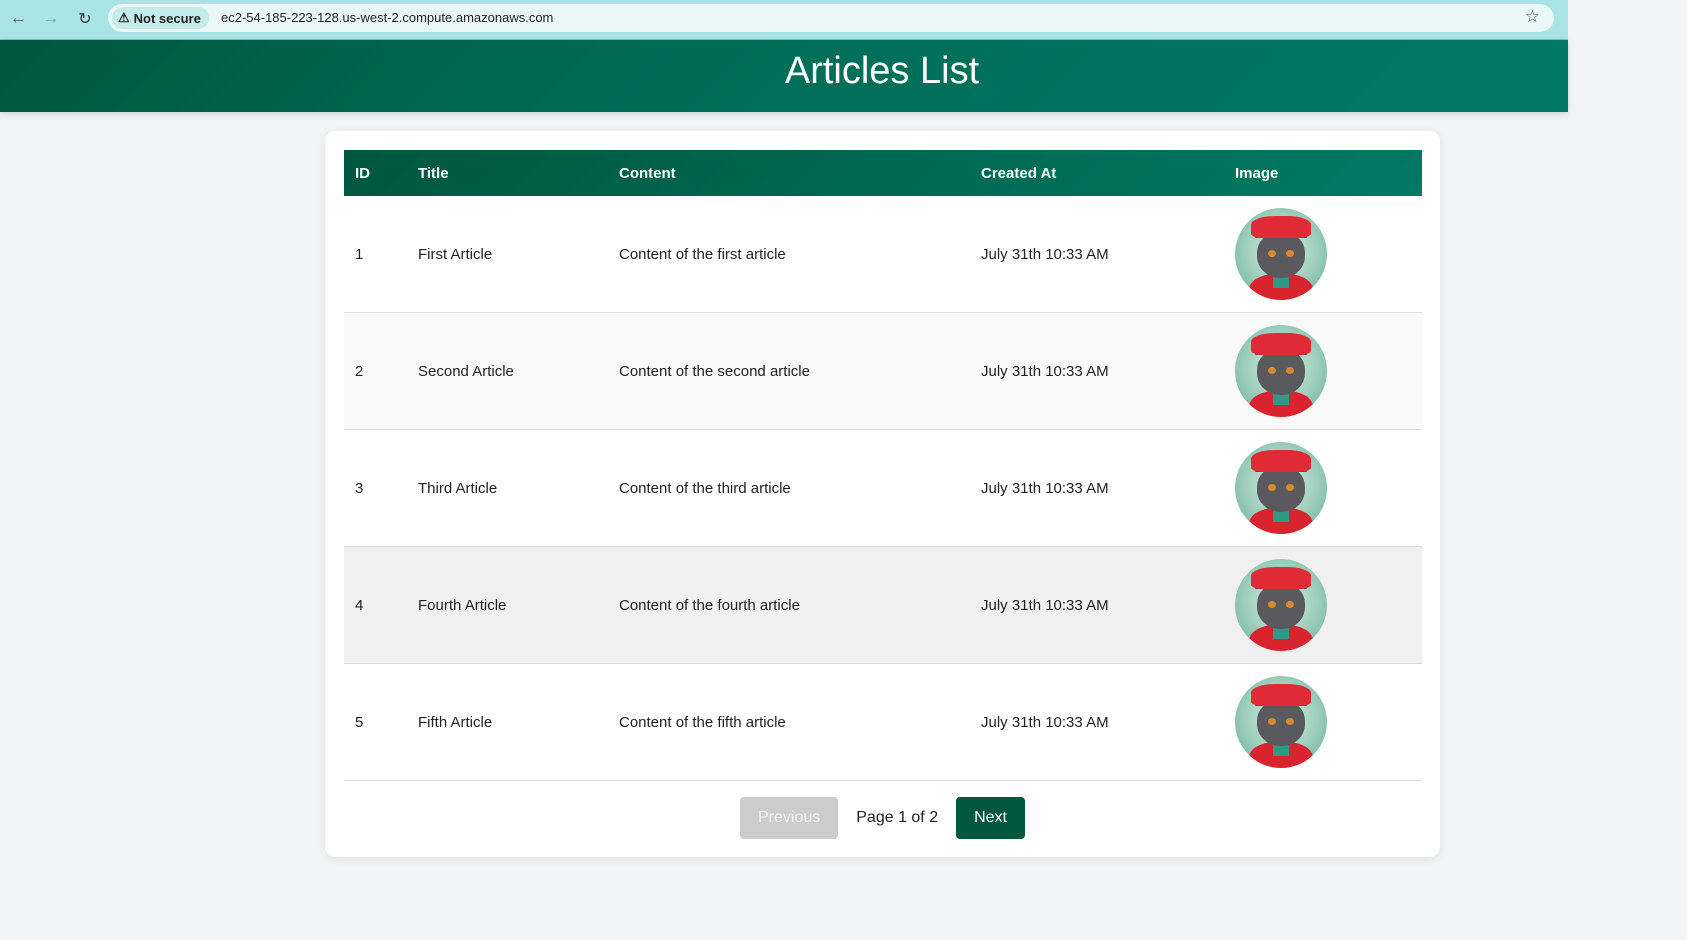 The image size is (1687, 940). Describe the element at coordinates (789, 722) in the screenshot. I see `cell-content: Content of the fifth article` at that location.